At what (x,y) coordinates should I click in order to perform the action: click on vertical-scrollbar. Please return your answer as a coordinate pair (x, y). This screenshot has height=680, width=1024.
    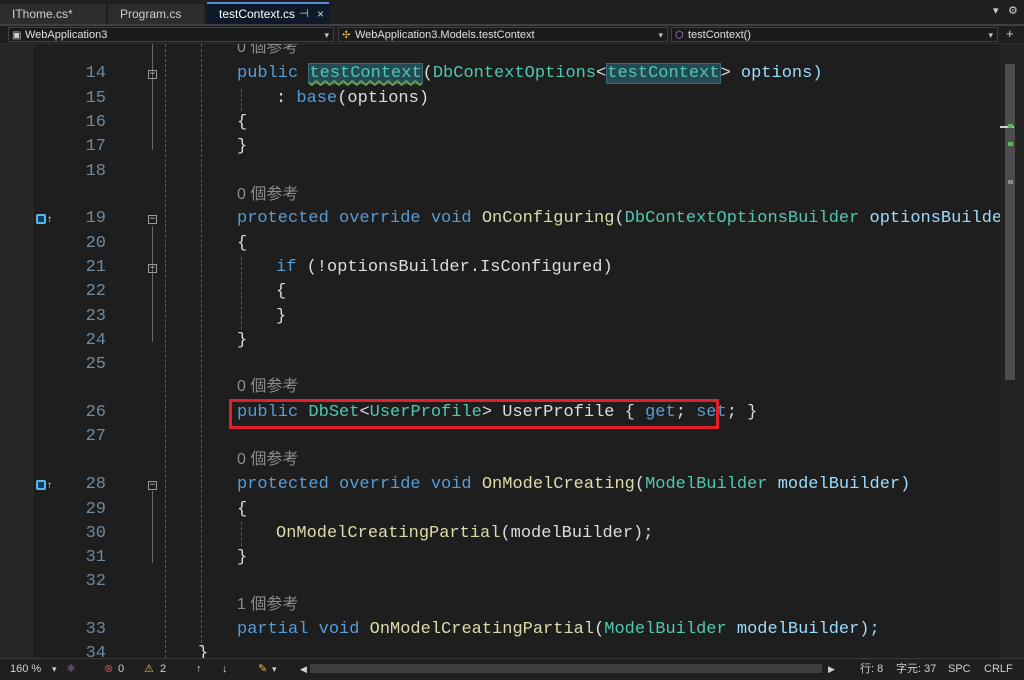
    Looking at the image, I should click on (1012, 351).